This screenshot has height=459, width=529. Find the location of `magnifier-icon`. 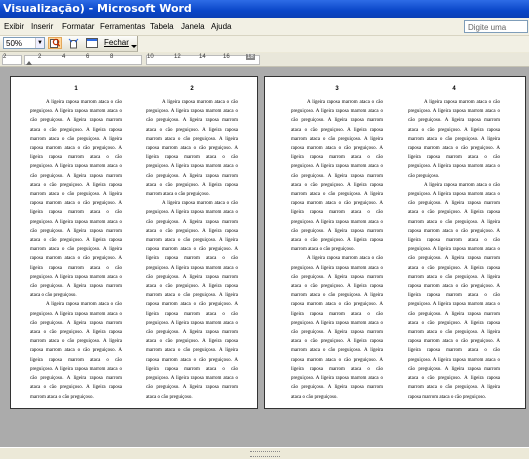

magnifier-icon is located at coordinates (55, 43).